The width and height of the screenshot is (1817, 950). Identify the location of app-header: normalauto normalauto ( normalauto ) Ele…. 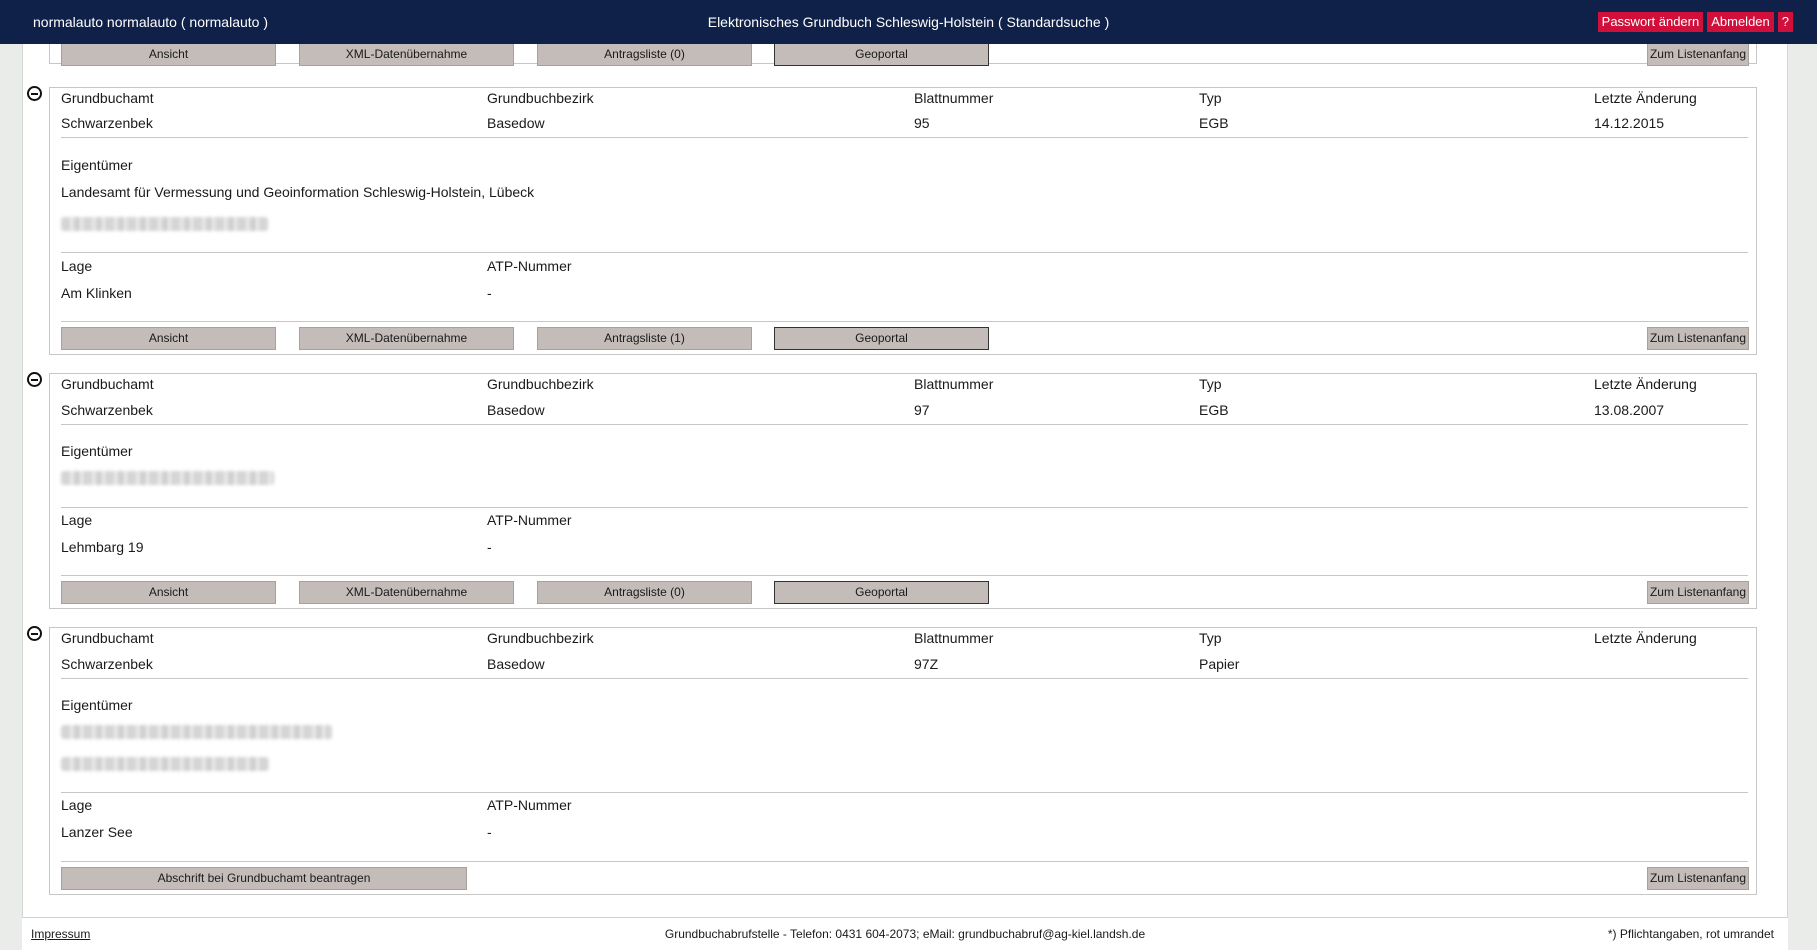
(908, 22).